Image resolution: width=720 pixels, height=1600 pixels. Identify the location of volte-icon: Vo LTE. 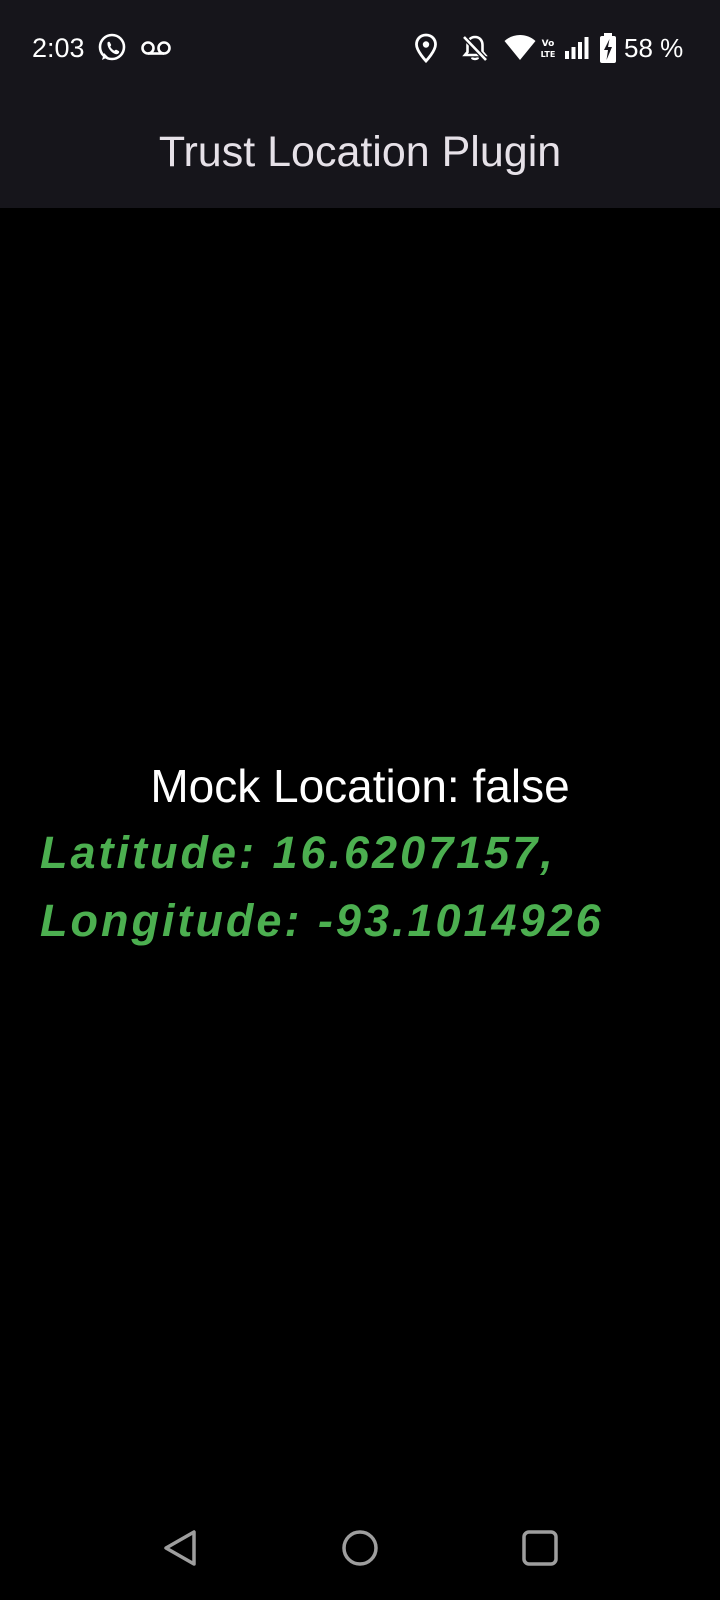
(548, 49).